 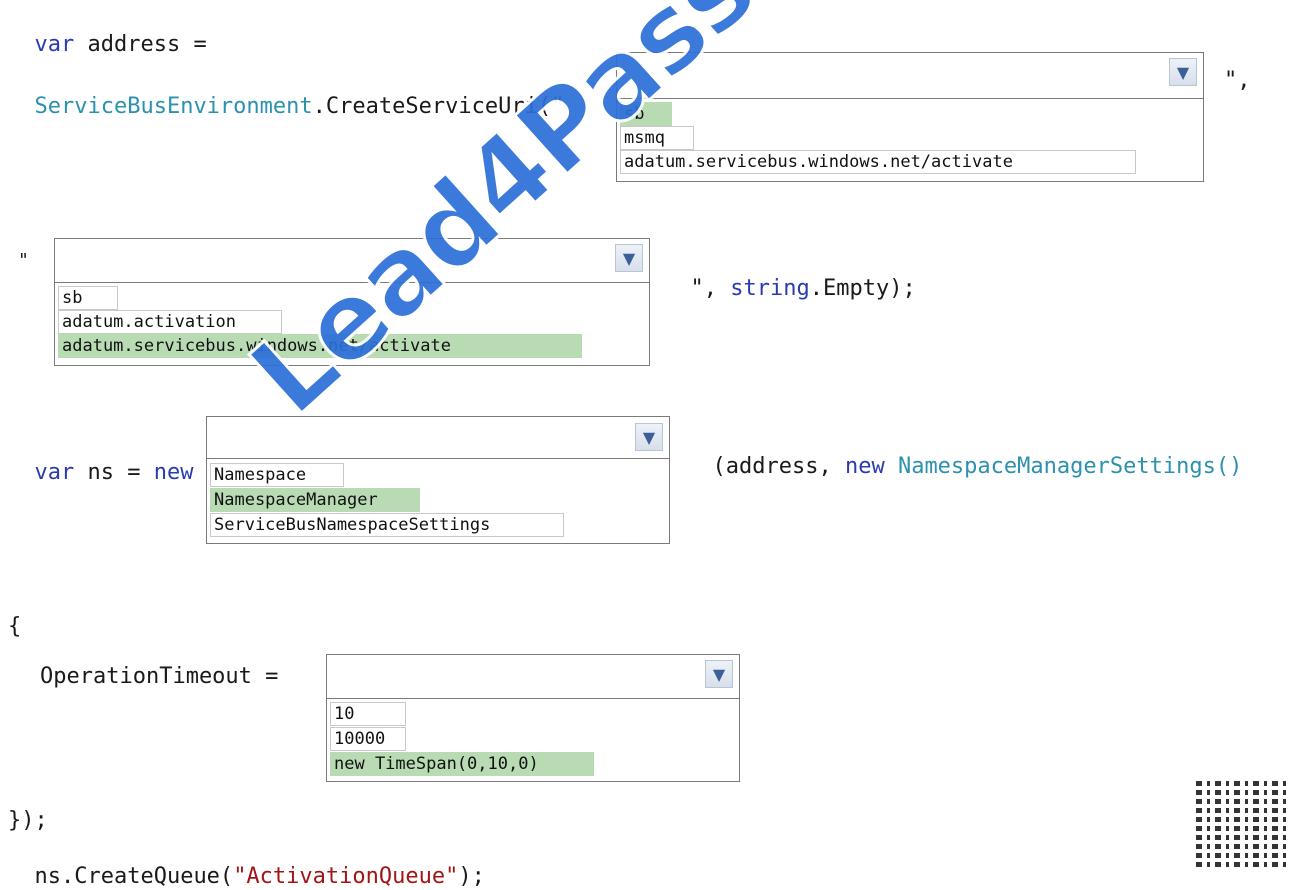 What do you see at coordinates (387, 525) in the screenshot?
I see `manager-type-option: ServiceBusNamespaceSettings` at bounding box center [387, 525].